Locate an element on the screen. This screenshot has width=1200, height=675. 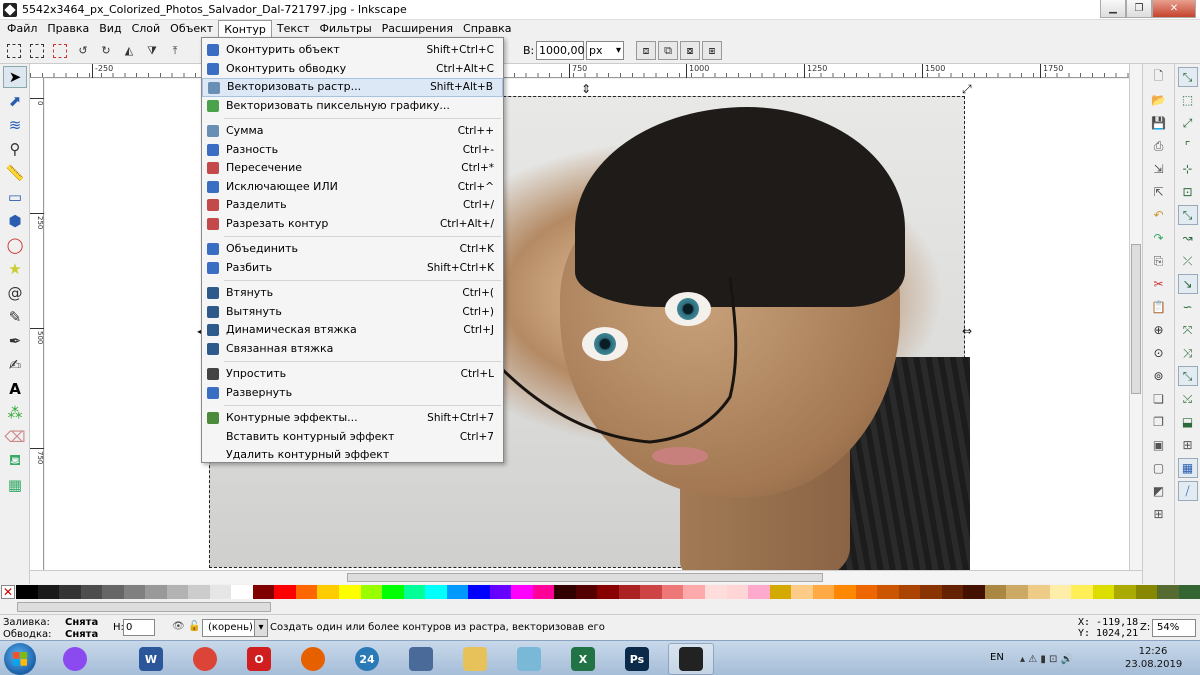
taskbar-photoshop-button: Ps is located at coordinates (637, 659).